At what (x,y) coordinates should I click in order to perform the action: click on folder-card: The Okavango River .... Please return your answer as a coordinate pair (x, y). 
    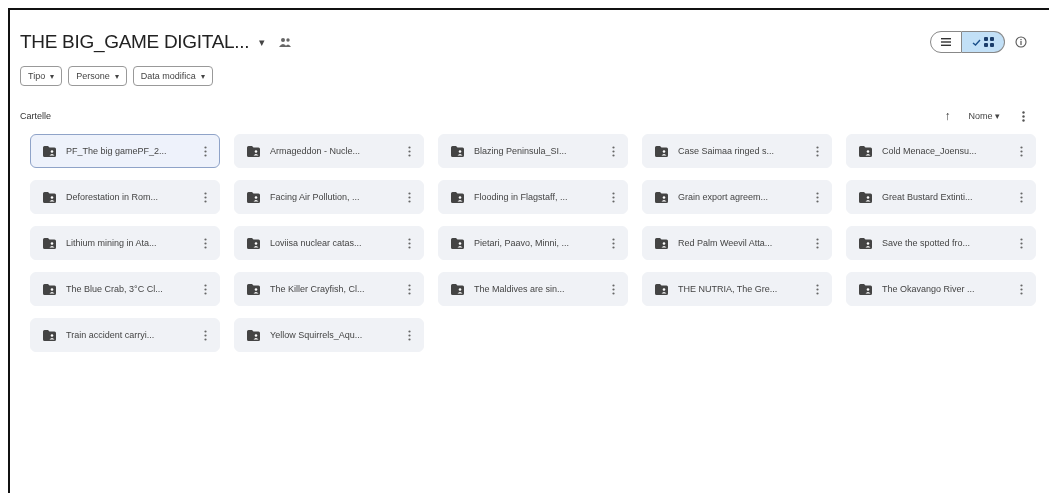
    Looking at the image, I should click on (941, 289).